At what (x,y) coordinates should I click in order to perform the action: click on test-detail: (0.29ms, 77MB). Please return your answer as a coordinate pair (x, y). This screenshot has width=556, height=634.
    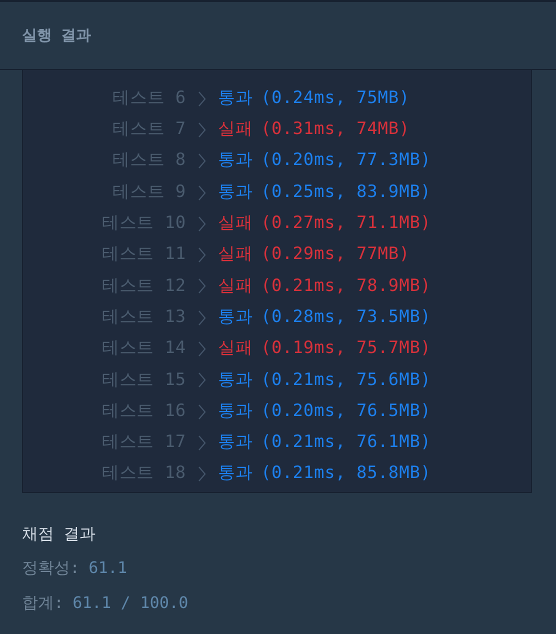
    Looking at the image, I should click on (335, 254).